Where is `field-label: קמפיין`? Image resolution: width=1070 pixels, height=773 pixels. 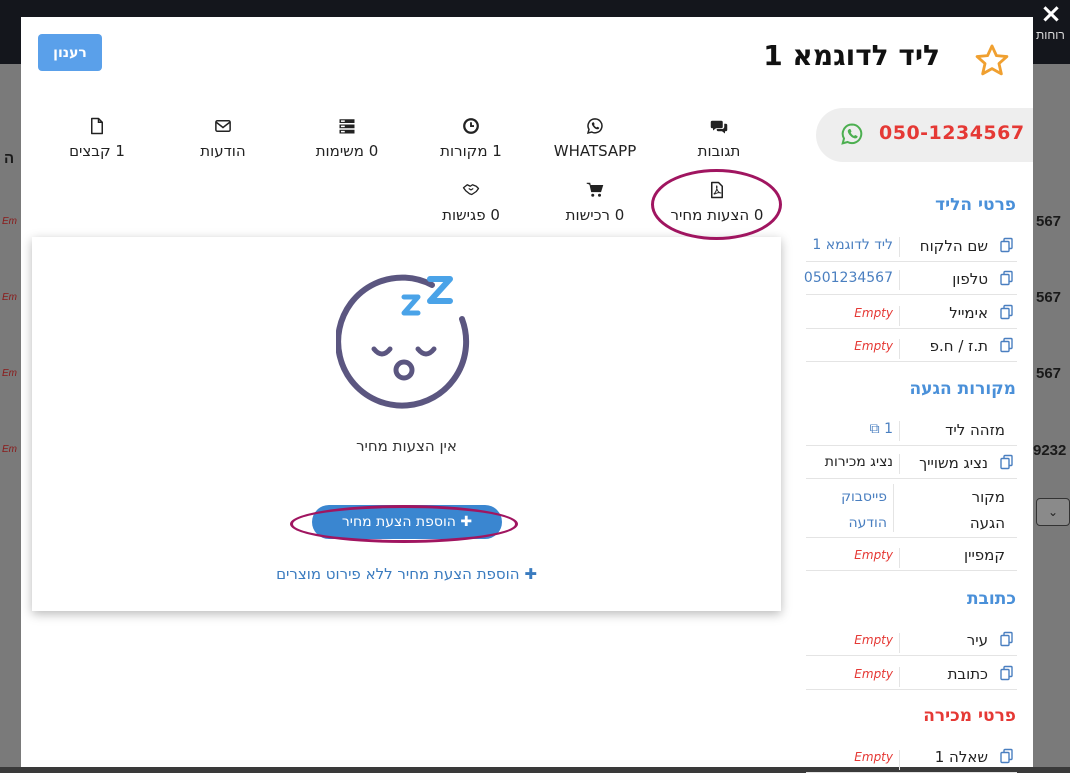
field-label: קמפיין is located at coordinates (984, 555).